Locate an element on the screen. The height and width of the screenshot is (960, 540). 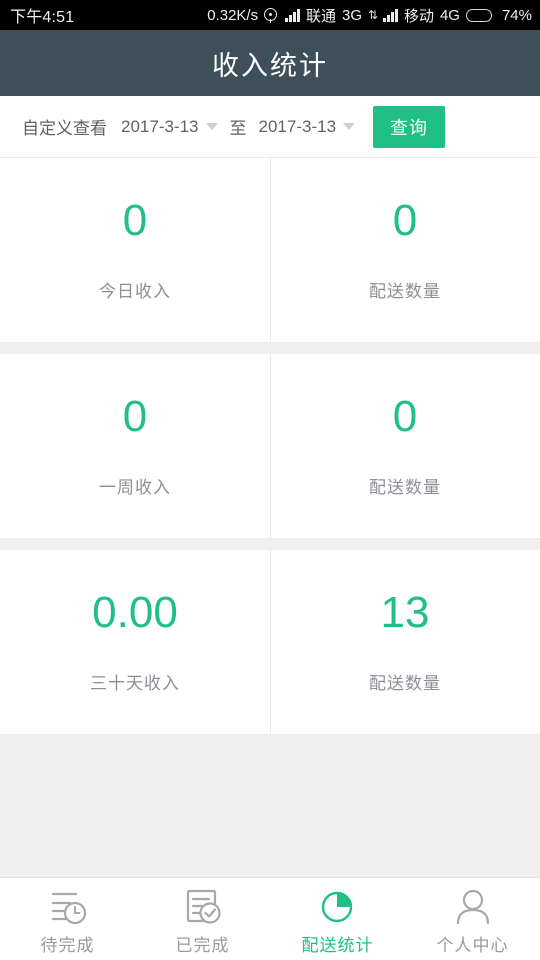
data-transfer-arrows-icon: ⇅ is located at coordinates (373, 15).